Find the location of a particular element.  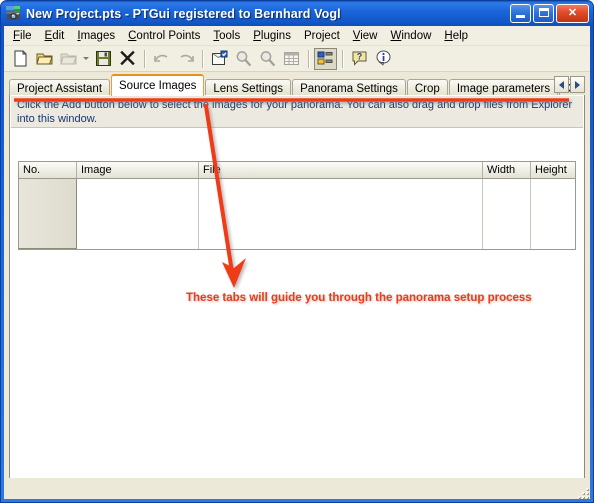

tab-label: Image parameters is located at coordinates (503, 89).